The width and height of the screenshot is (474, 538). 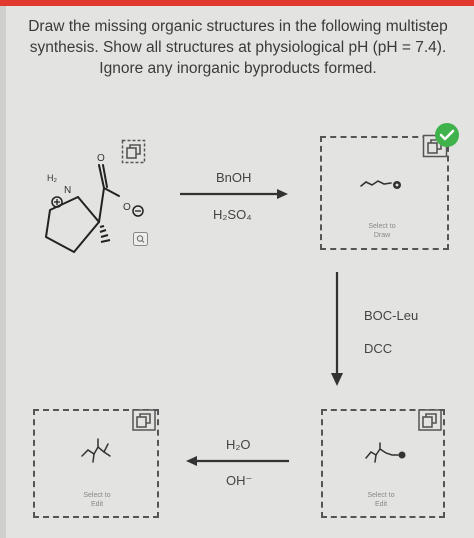 What do you see at coordinates (385, 454) in the screenshot?
I see `product2-thumbnail` at bounding box center [385, 454].